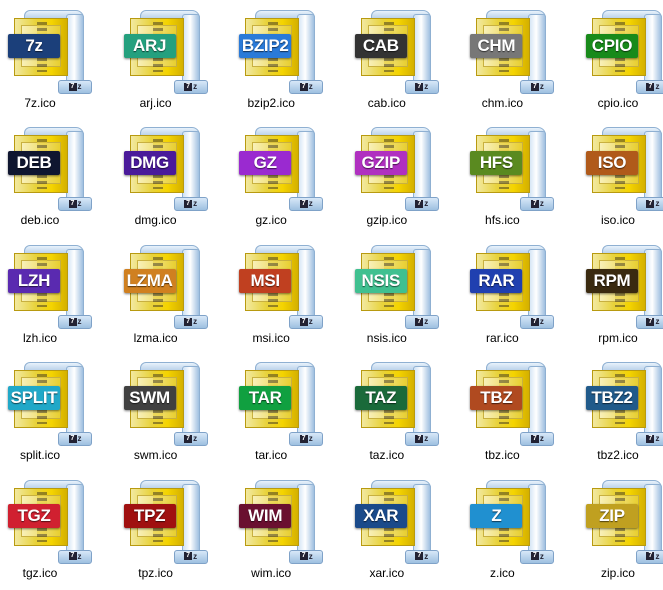  I want to click on file-item: MSI 7z msi.ico, so click(288, 293).